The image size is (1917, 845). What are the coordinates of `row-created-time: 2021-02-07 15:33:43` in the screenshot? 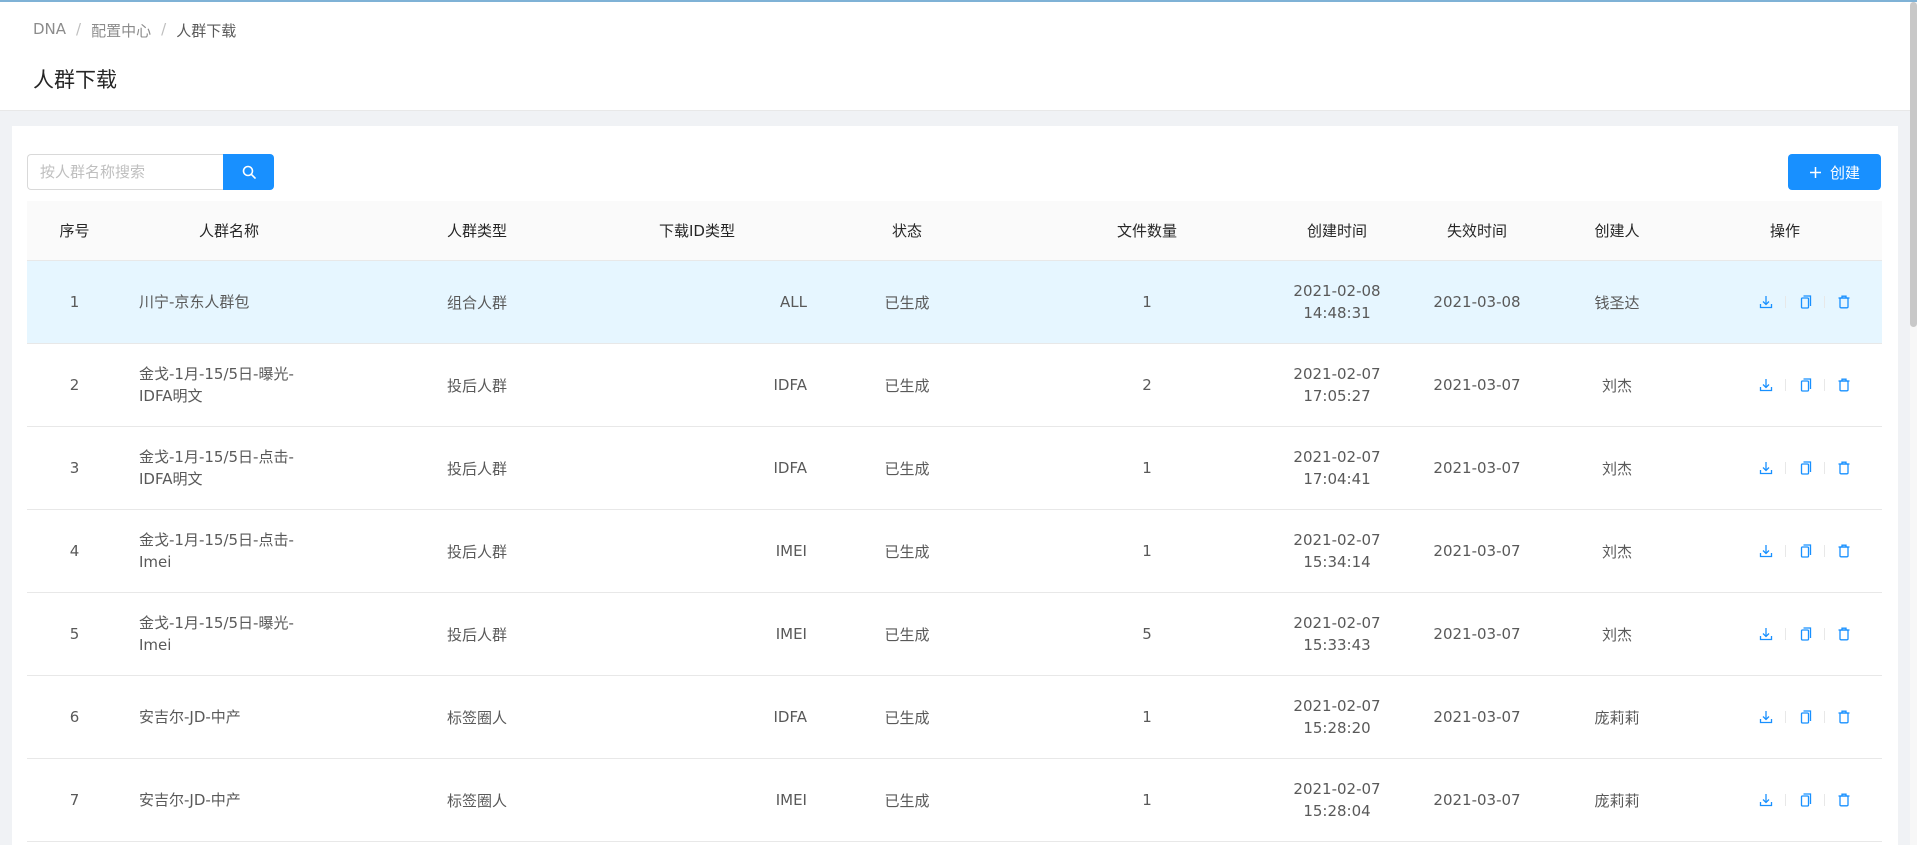 It's located at (1337, 634).